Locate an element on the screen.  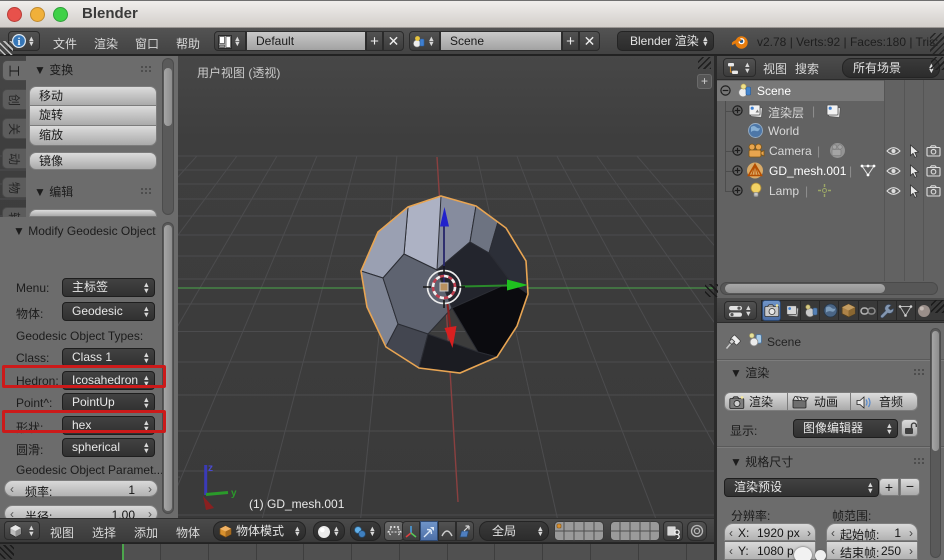
svg-text: y is located at coordinates (234, 493).